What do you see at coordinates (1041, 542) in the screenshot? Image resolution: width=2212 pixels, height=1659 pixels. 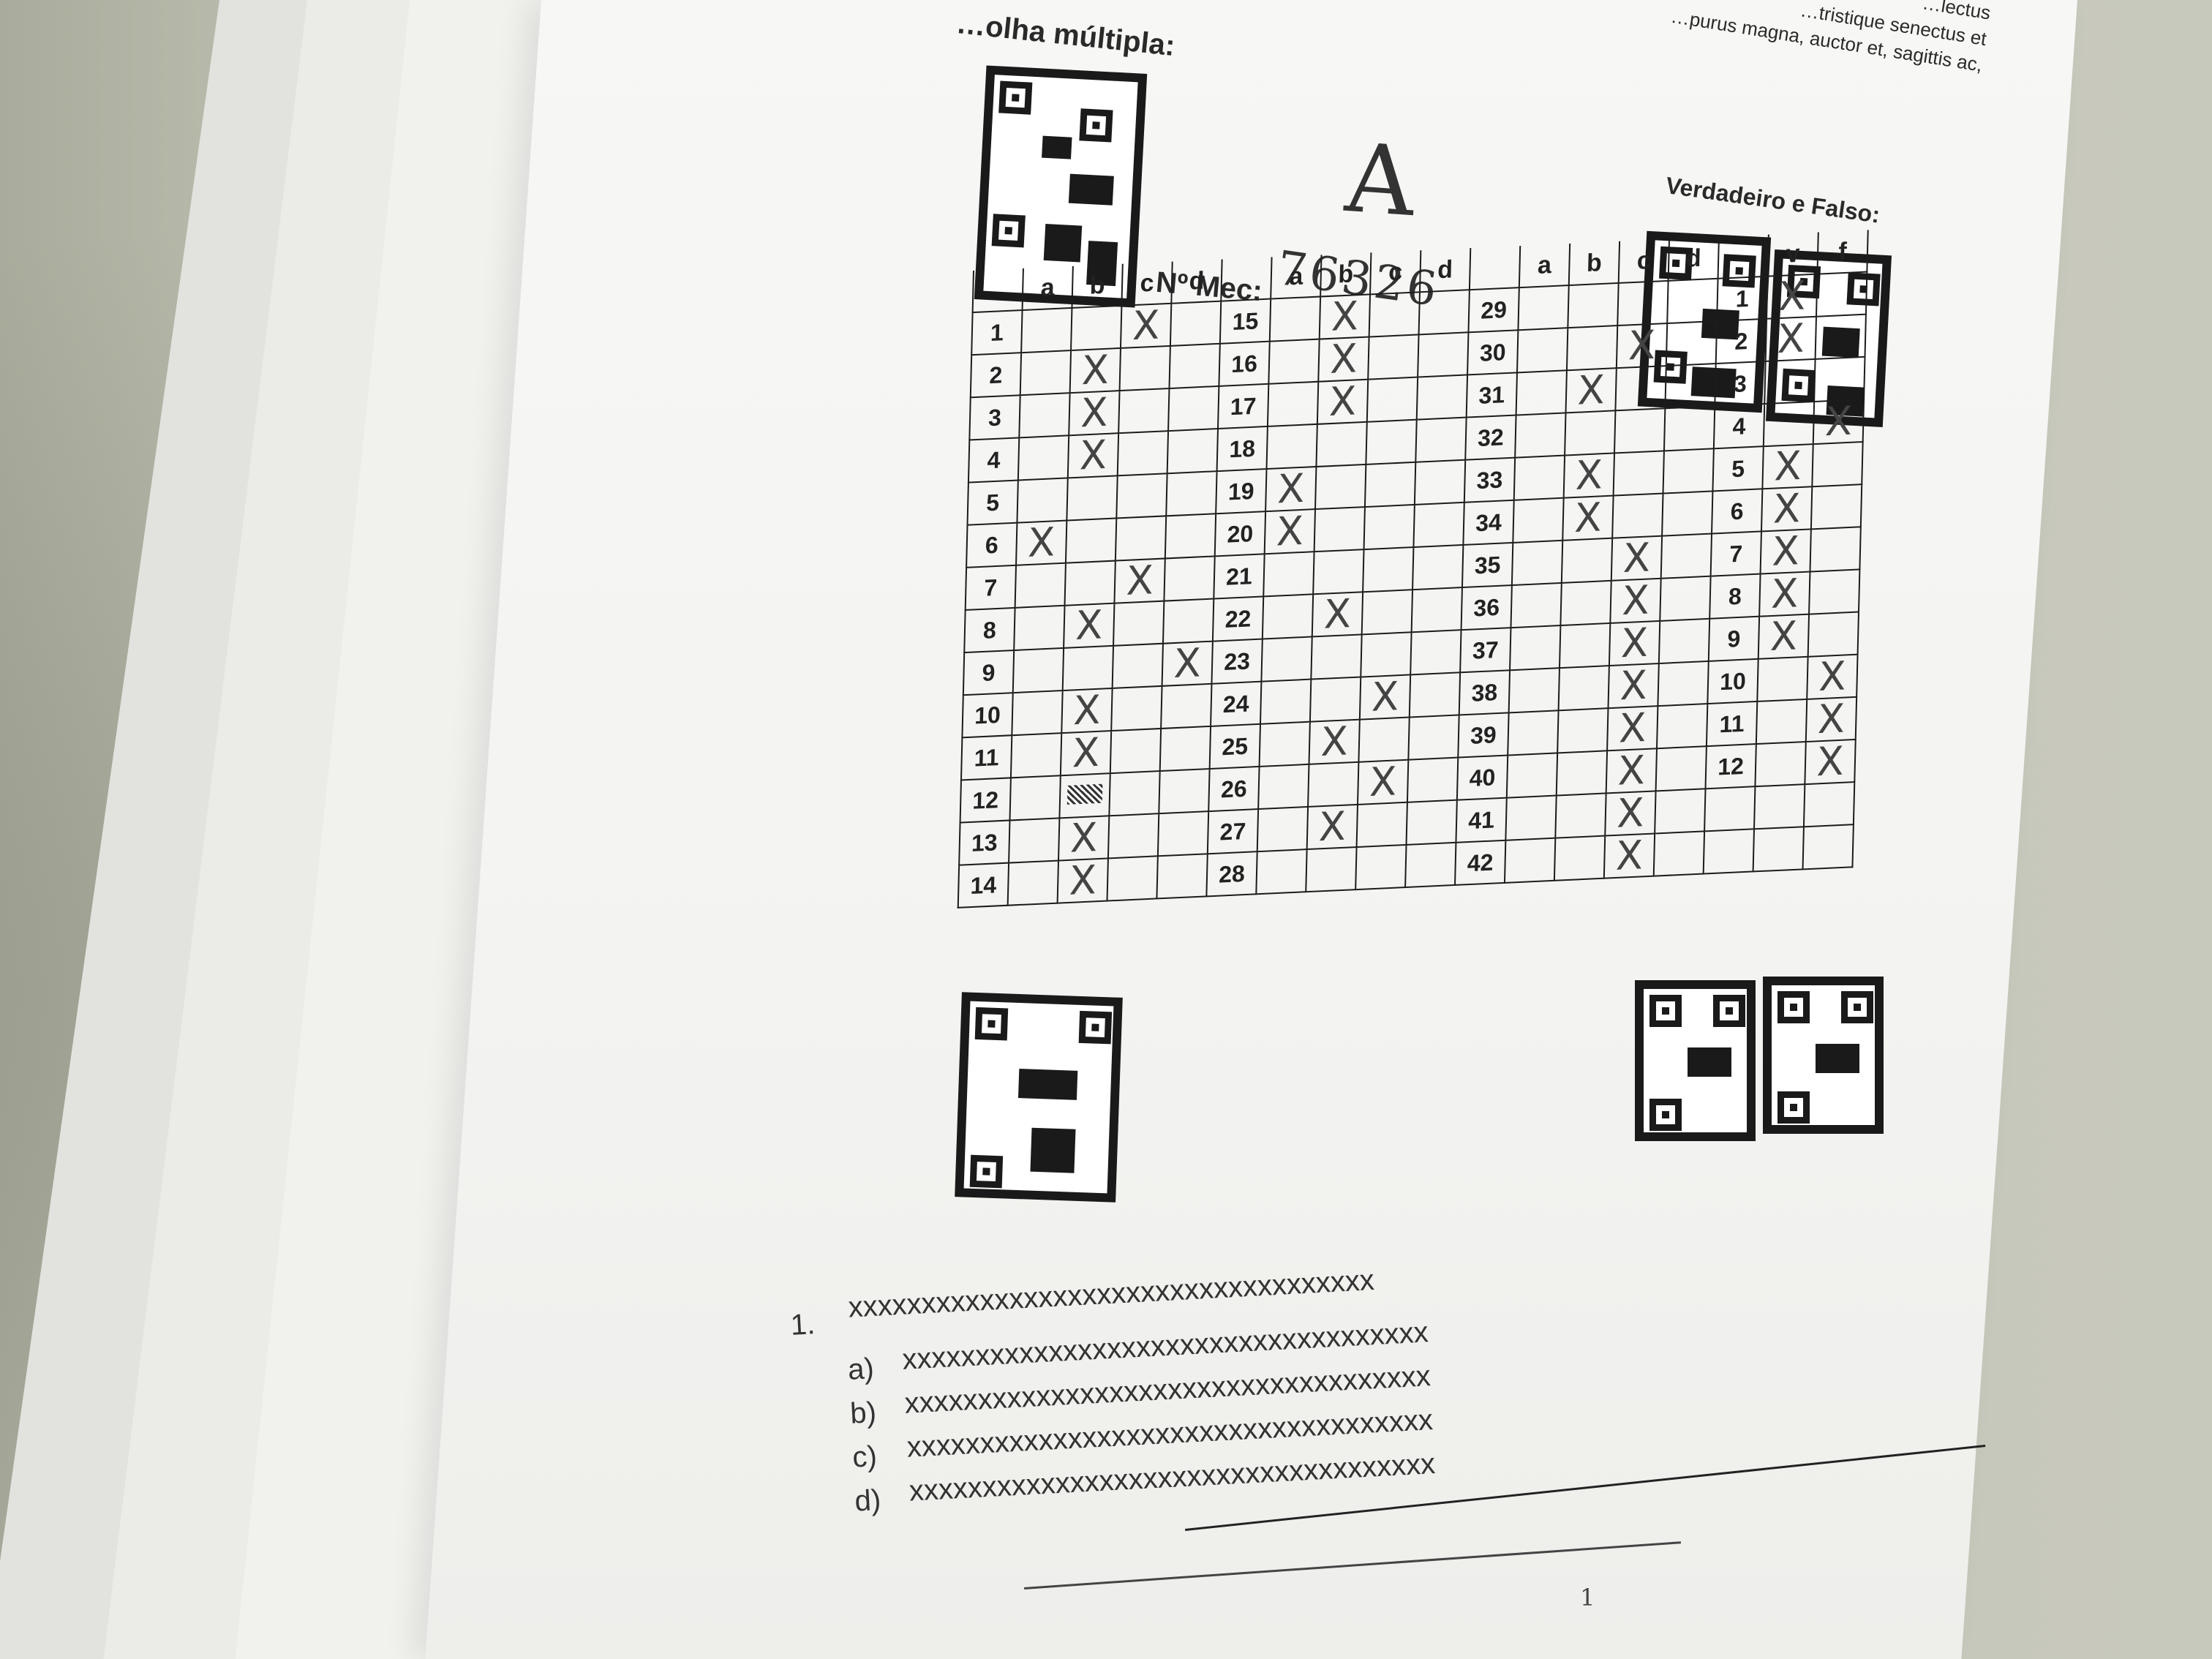 I see `block1-cell-a: X` at bounding box center [1041, 542].